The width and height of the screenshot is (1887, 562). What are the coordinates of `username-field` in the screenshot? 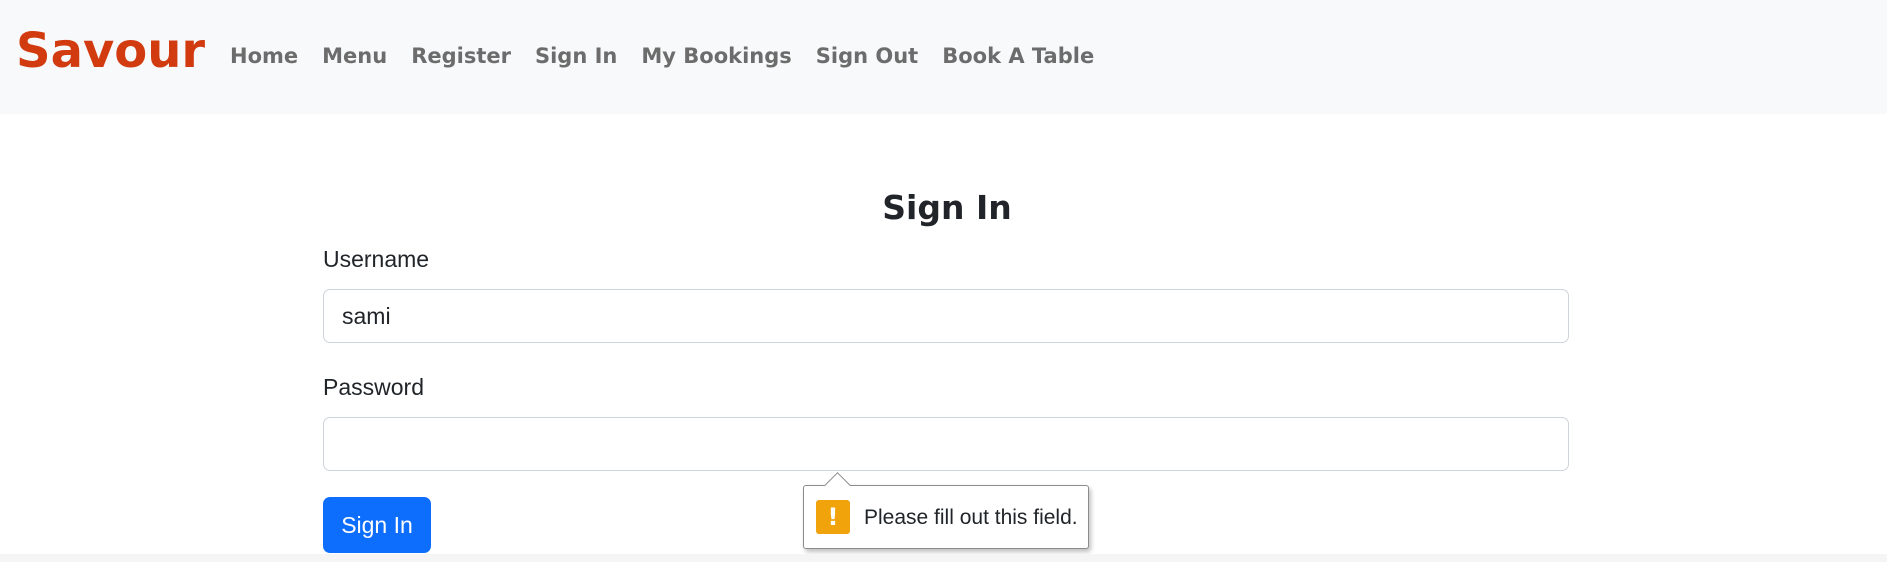 It's located at (946, 316).